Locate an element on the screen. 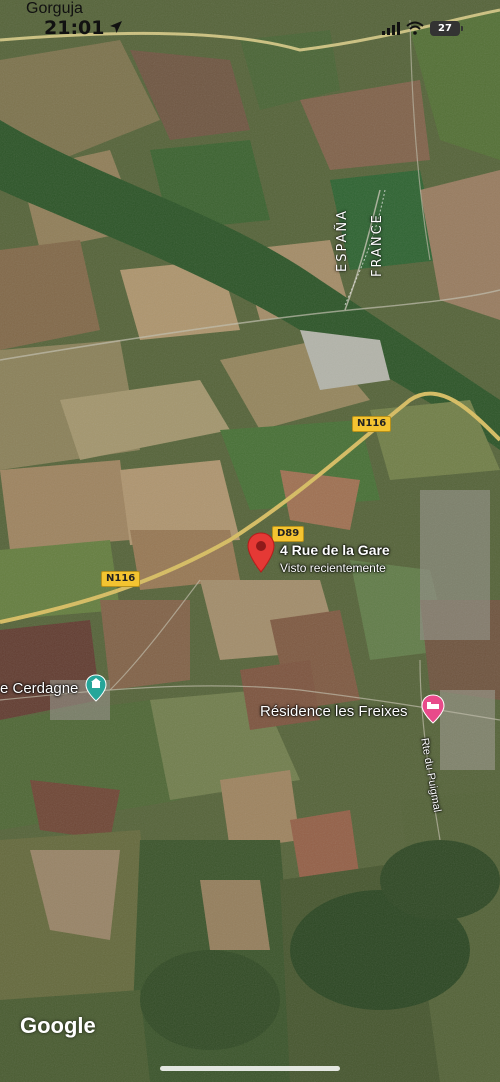 This screenshot has height=1082, width=500. battery-tip is located at coordinates (462, 28).